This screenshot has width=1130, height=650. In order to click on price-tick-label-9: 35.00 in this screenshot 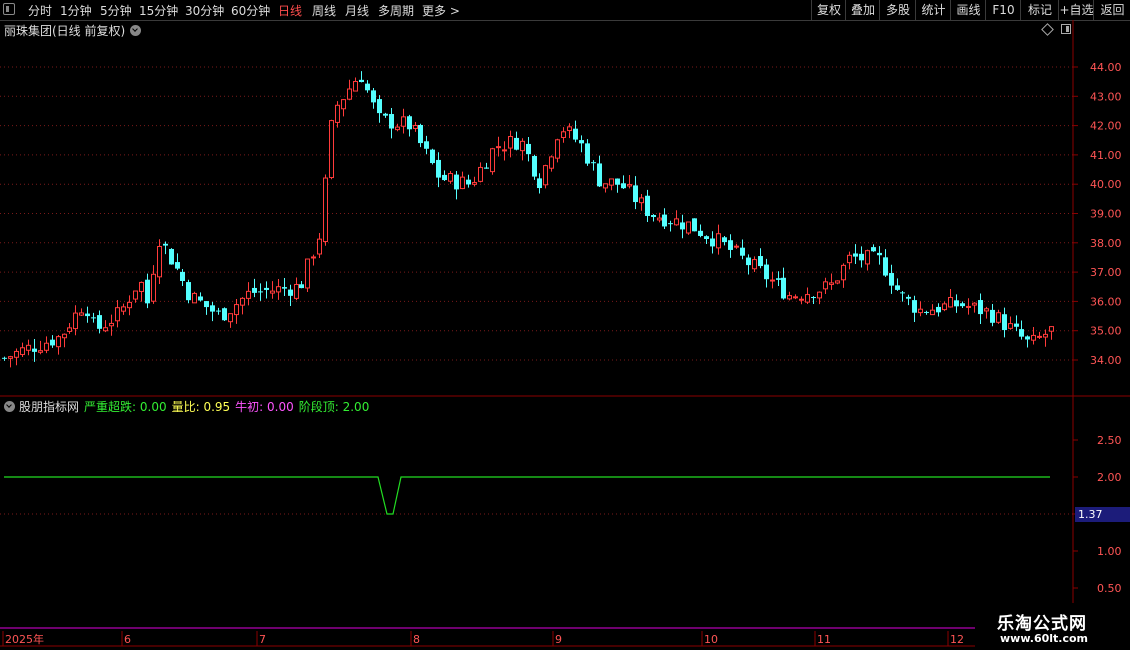, I will do `click(1106, 331)`.